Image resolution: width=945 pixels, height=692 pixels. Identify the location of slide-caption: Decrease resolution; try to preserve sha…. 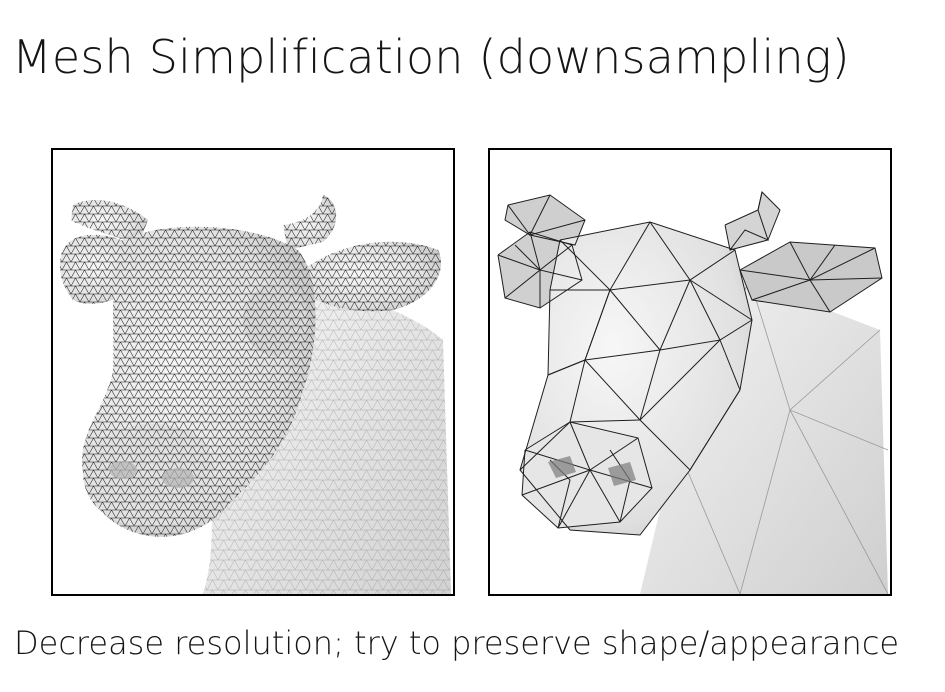
(457, 643).